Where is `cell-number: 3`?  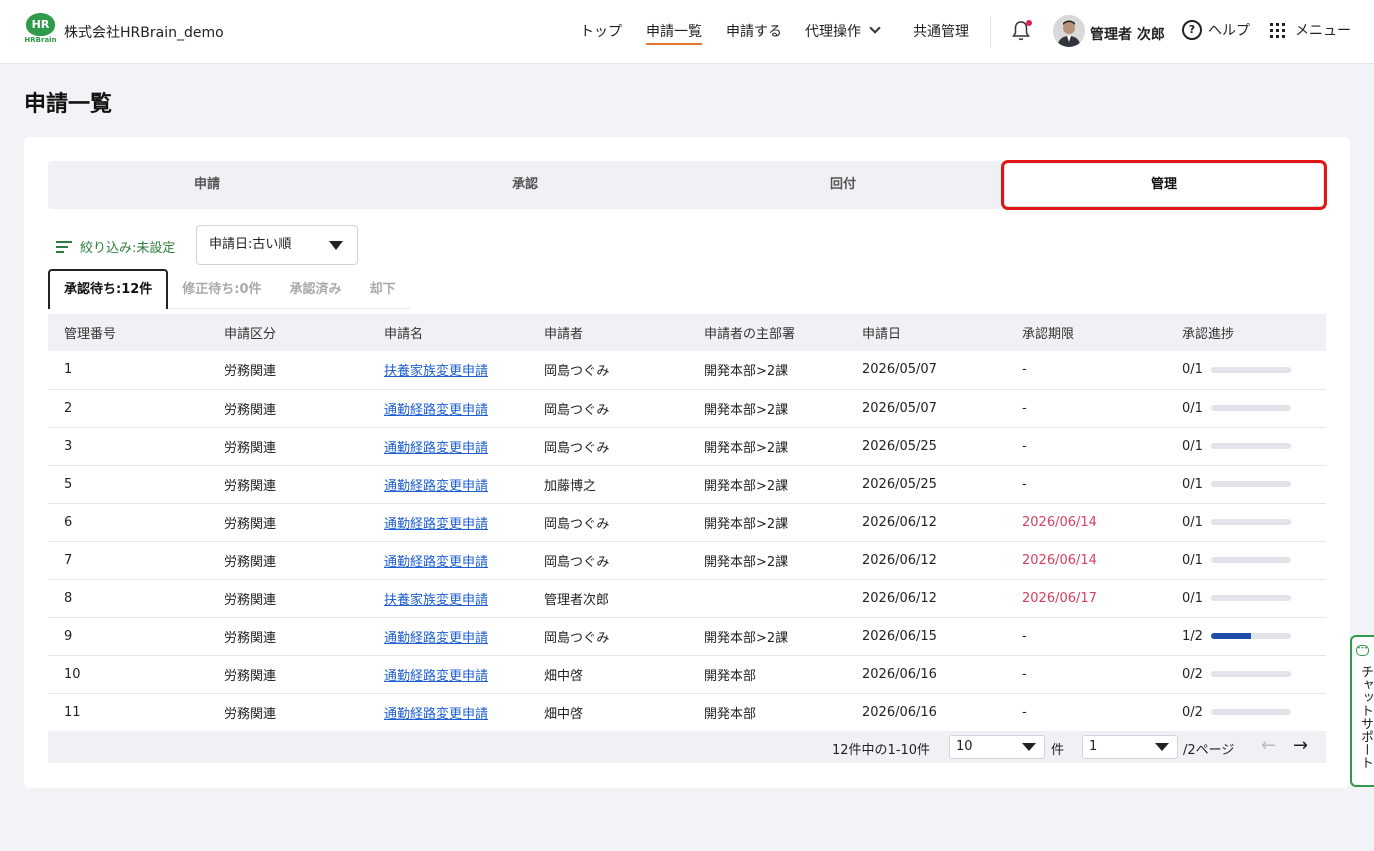
cell-number: 3 is located at coordinates (128, 446).